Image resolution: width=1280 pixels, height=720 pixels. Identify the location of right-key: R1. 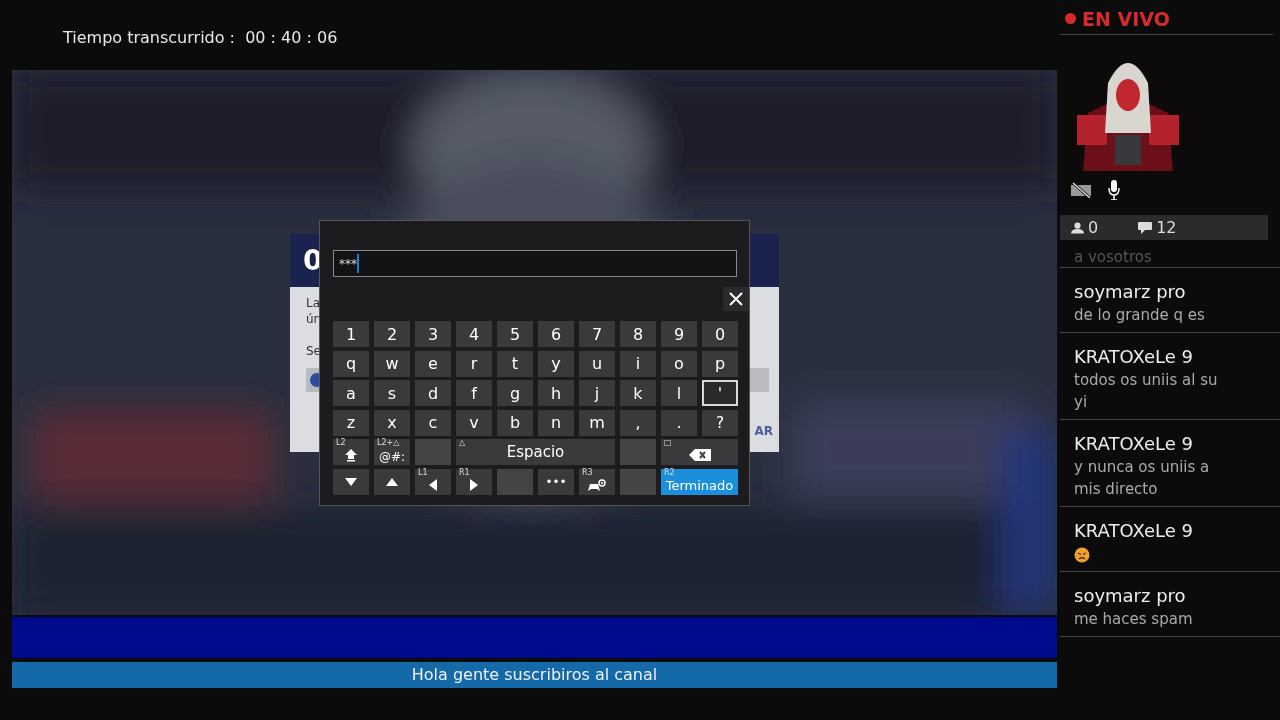
(474, 481).